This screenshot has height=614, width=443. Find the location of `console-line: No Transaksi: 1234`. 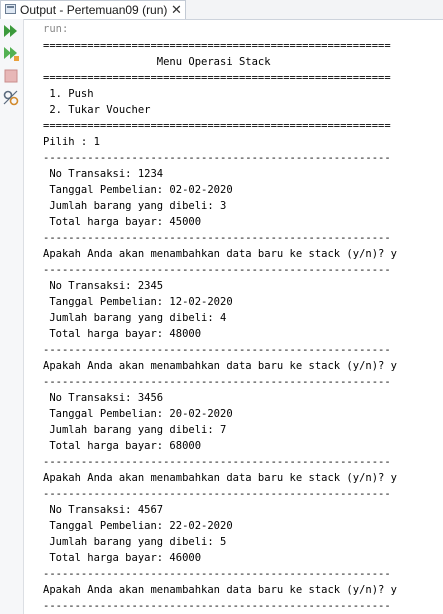

console-line: No Transaksi: 1234 is located at coordinates (103, 174).